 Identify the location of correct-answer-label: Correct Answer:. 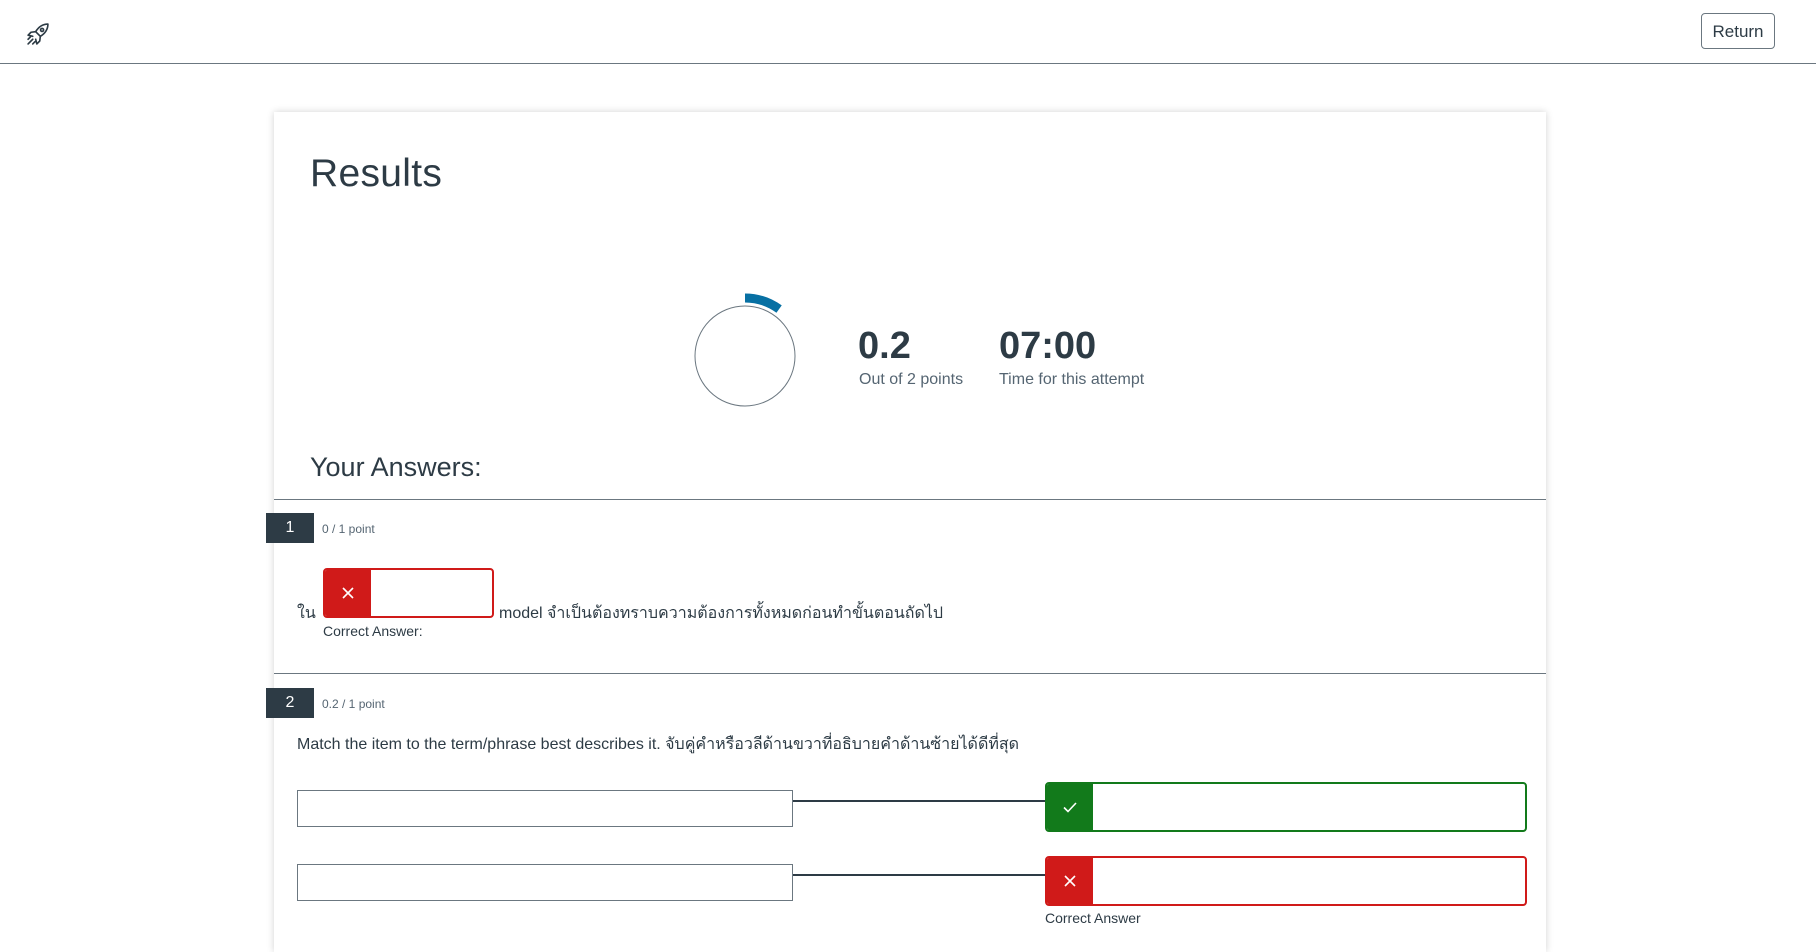
(373, 631).